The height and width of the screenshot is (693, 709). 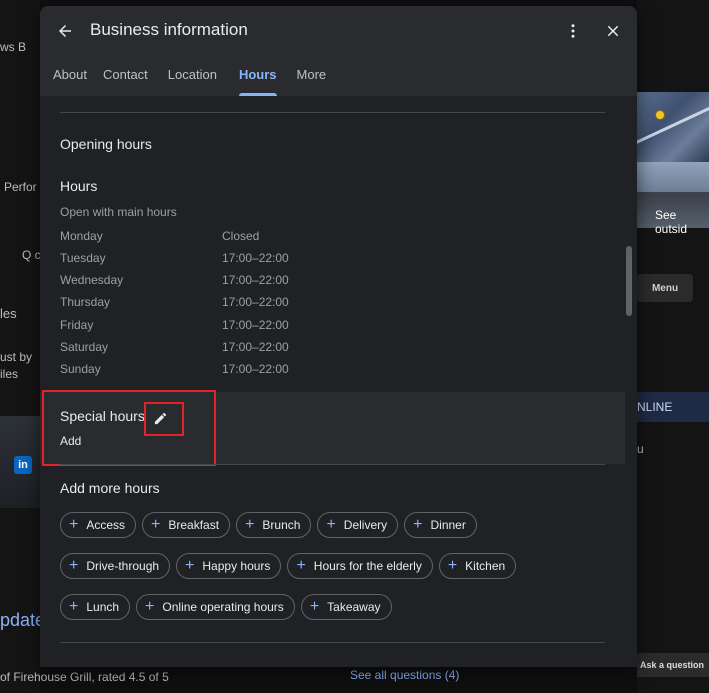 What do you see at coordinates (660, 115) in the screenshot?
I see `map-pin-icon` at bounding box center [660, 115].